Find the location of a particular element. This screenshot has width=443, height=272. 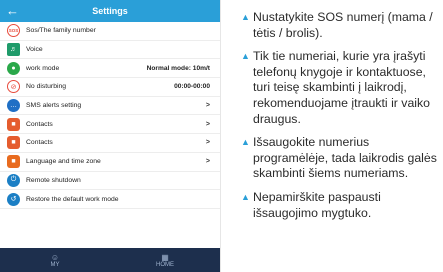

work-mode-icon: ● is located at coordinates (13, 68).